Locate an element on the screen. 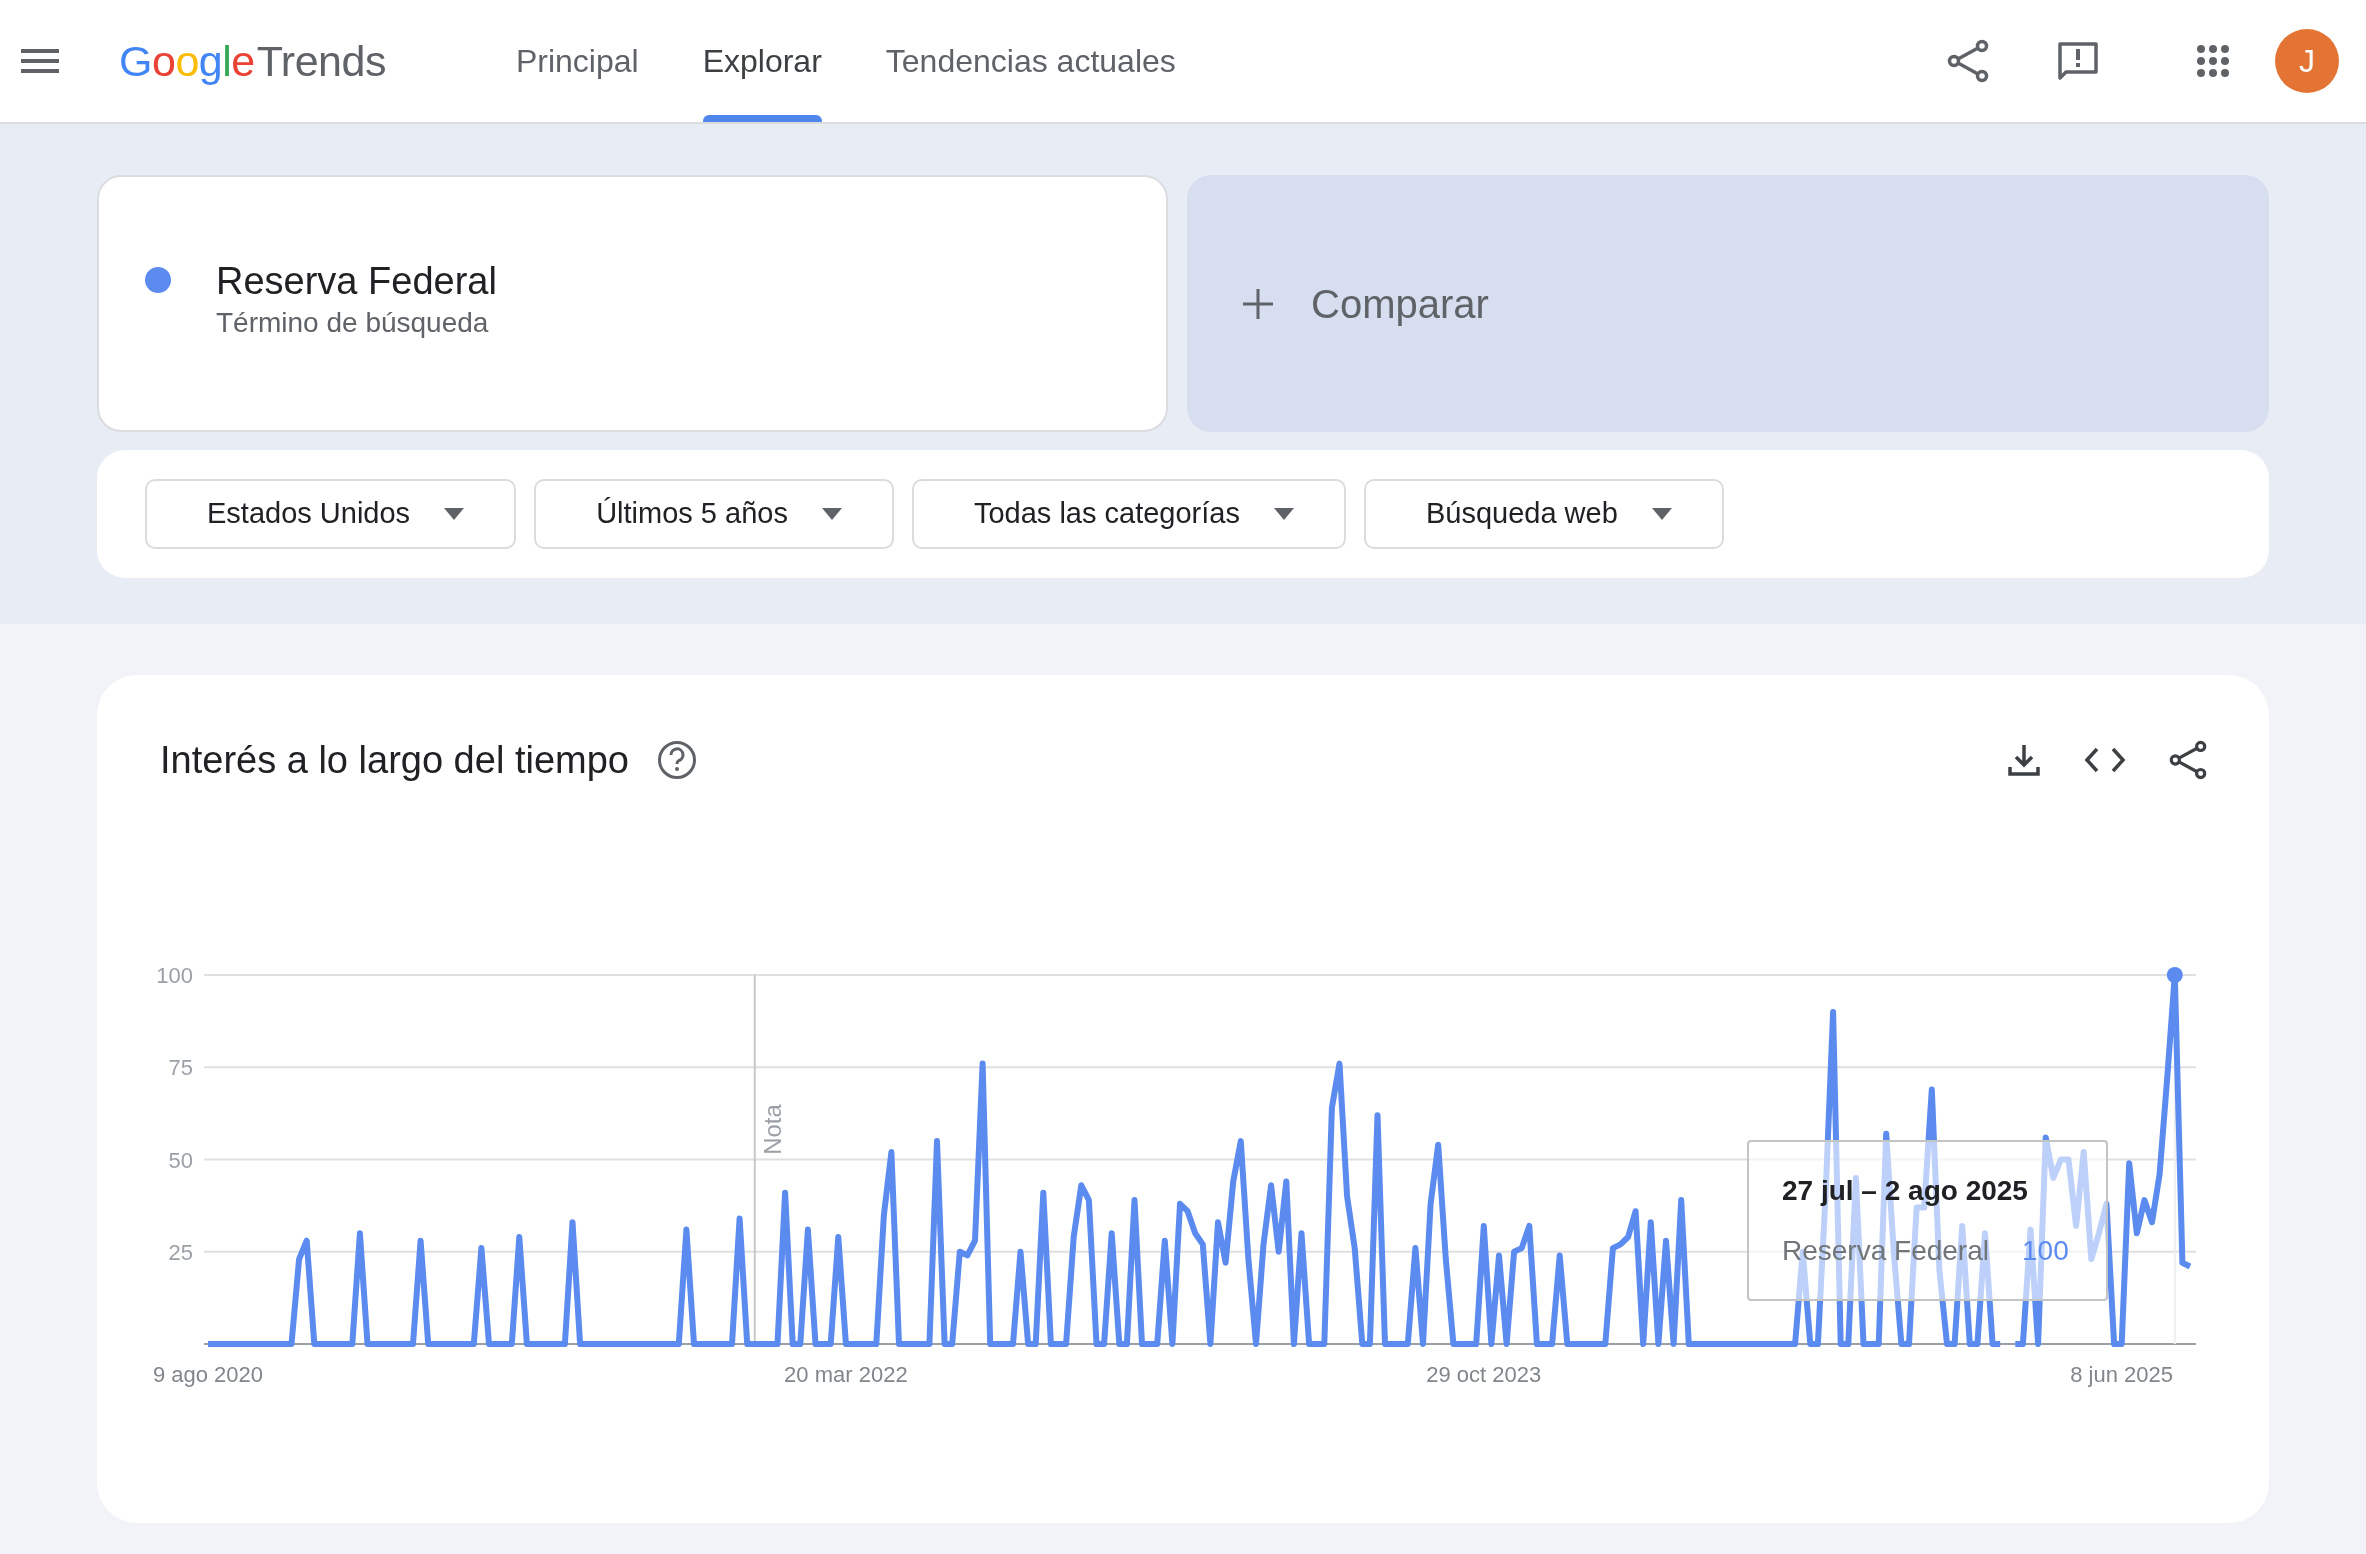 Image resolution: width=2366 pixels, height=1554 pixels. y-axis-label: 25 is located at coordinates (180, 1252).